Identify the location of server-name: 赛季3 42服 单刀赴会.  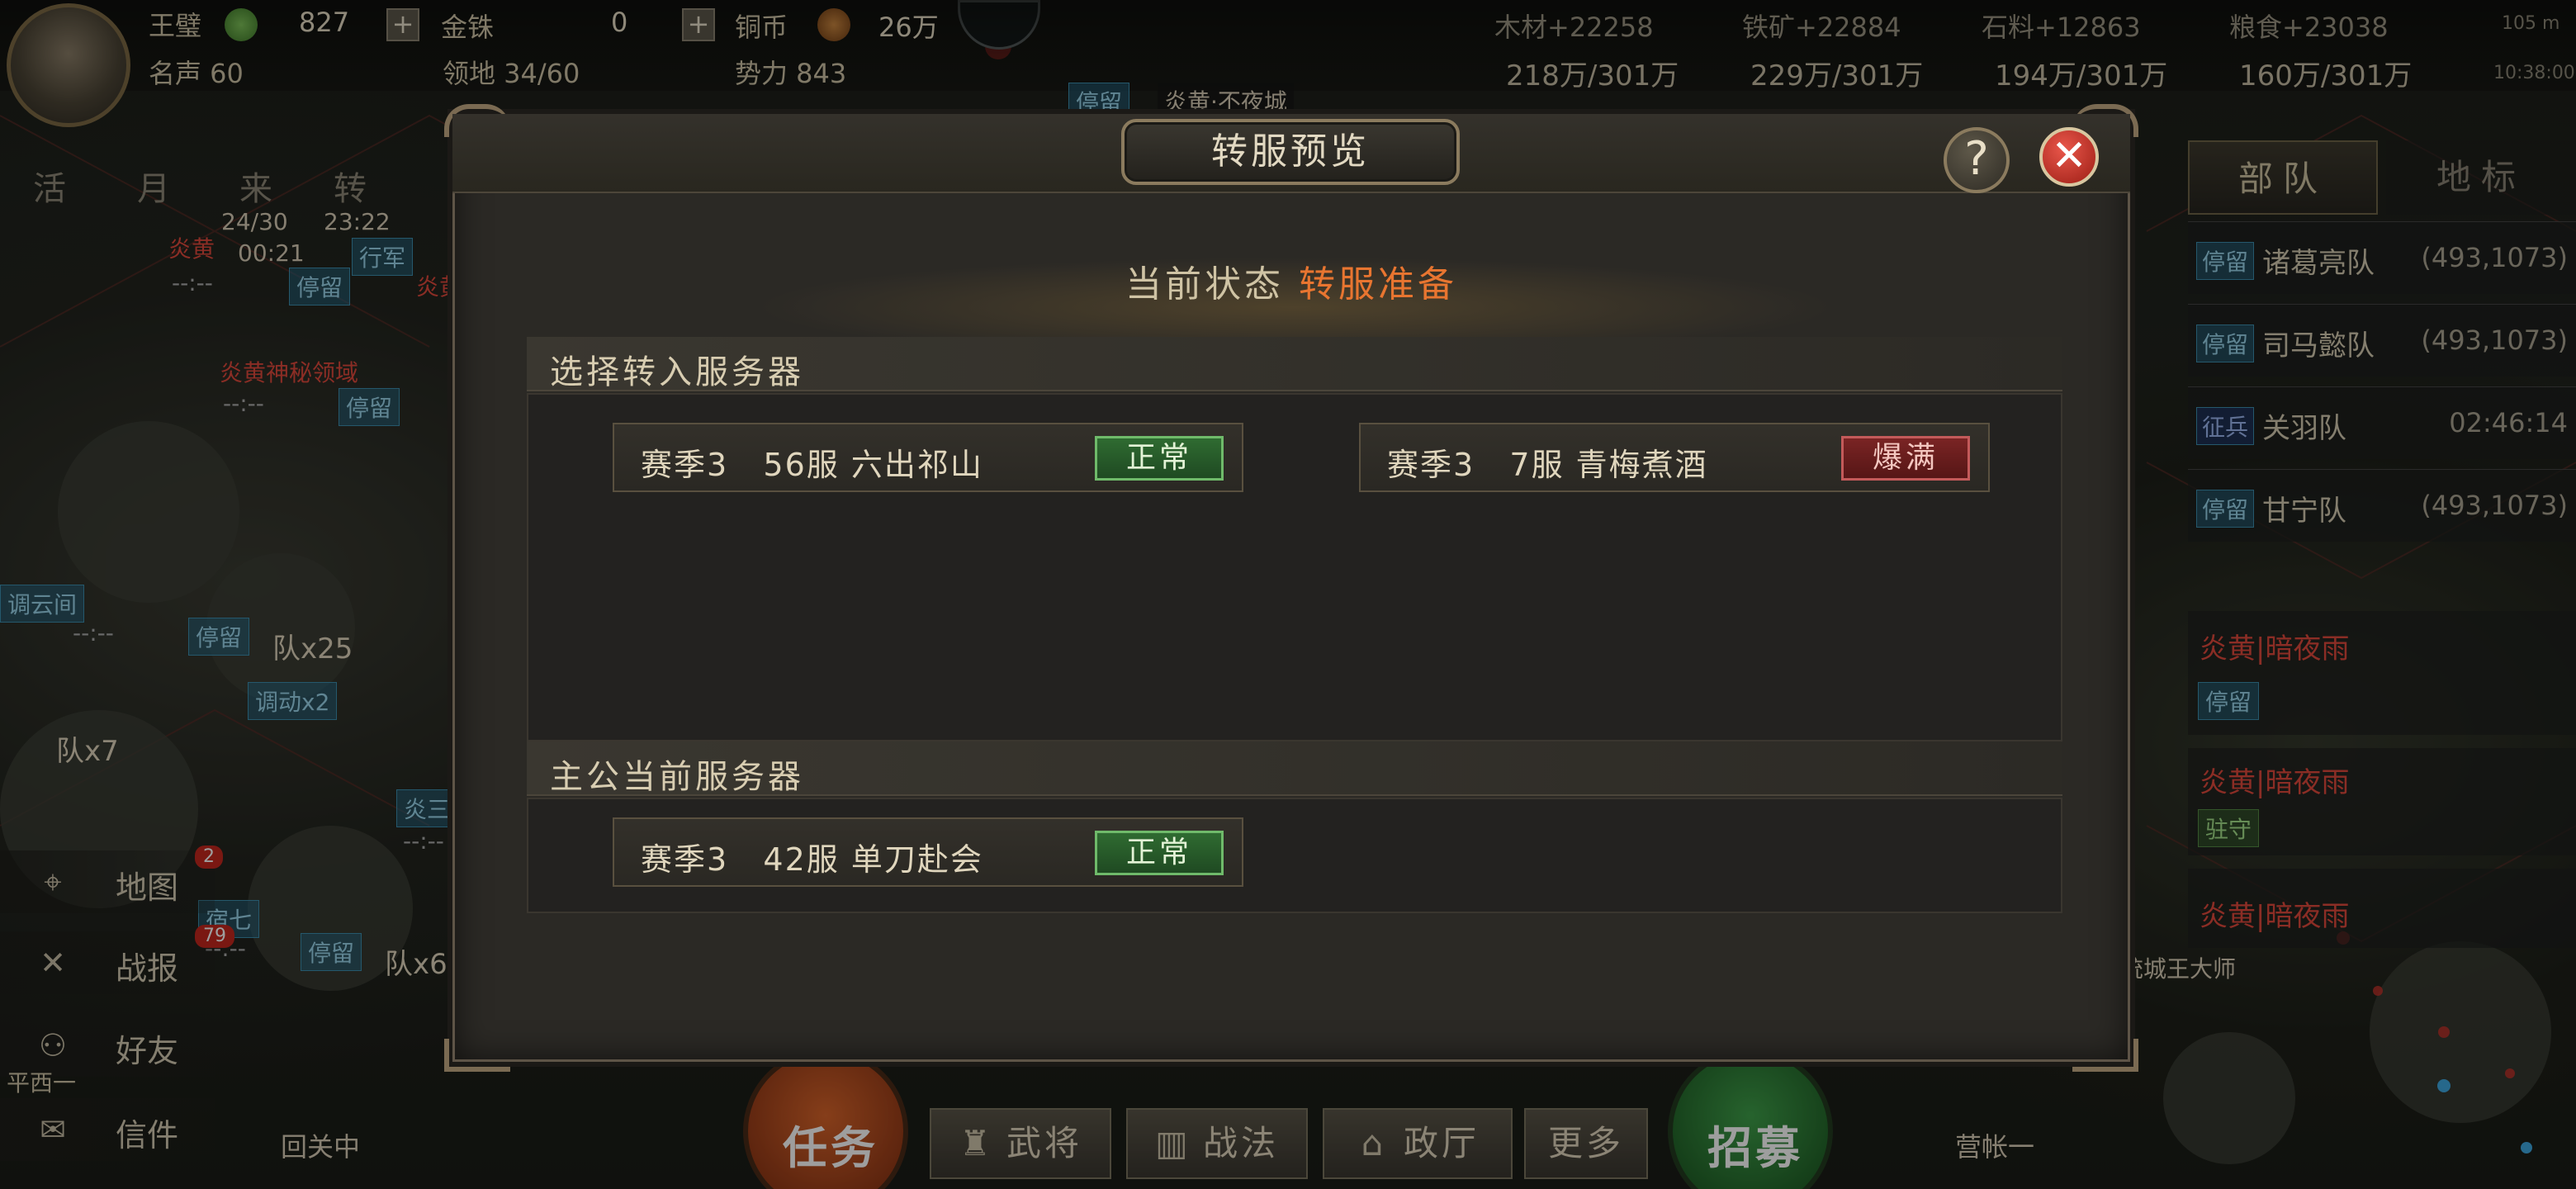
(812, 859).